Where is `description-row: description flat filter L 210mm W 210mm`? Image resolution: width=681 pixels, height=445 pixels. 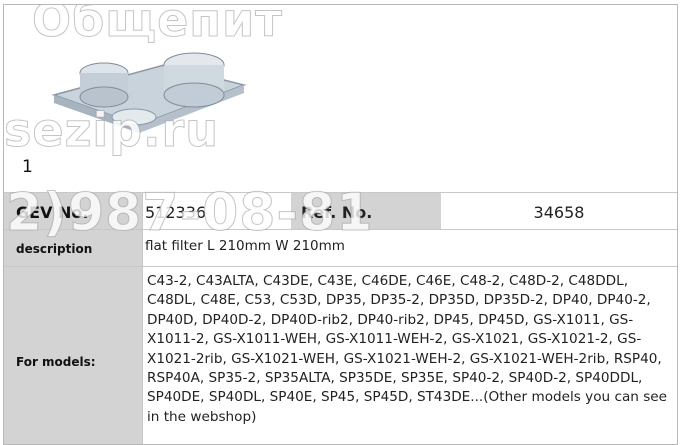 description-row: description flat filter L 210mm W 210mm is located at coordinates (340, 247).